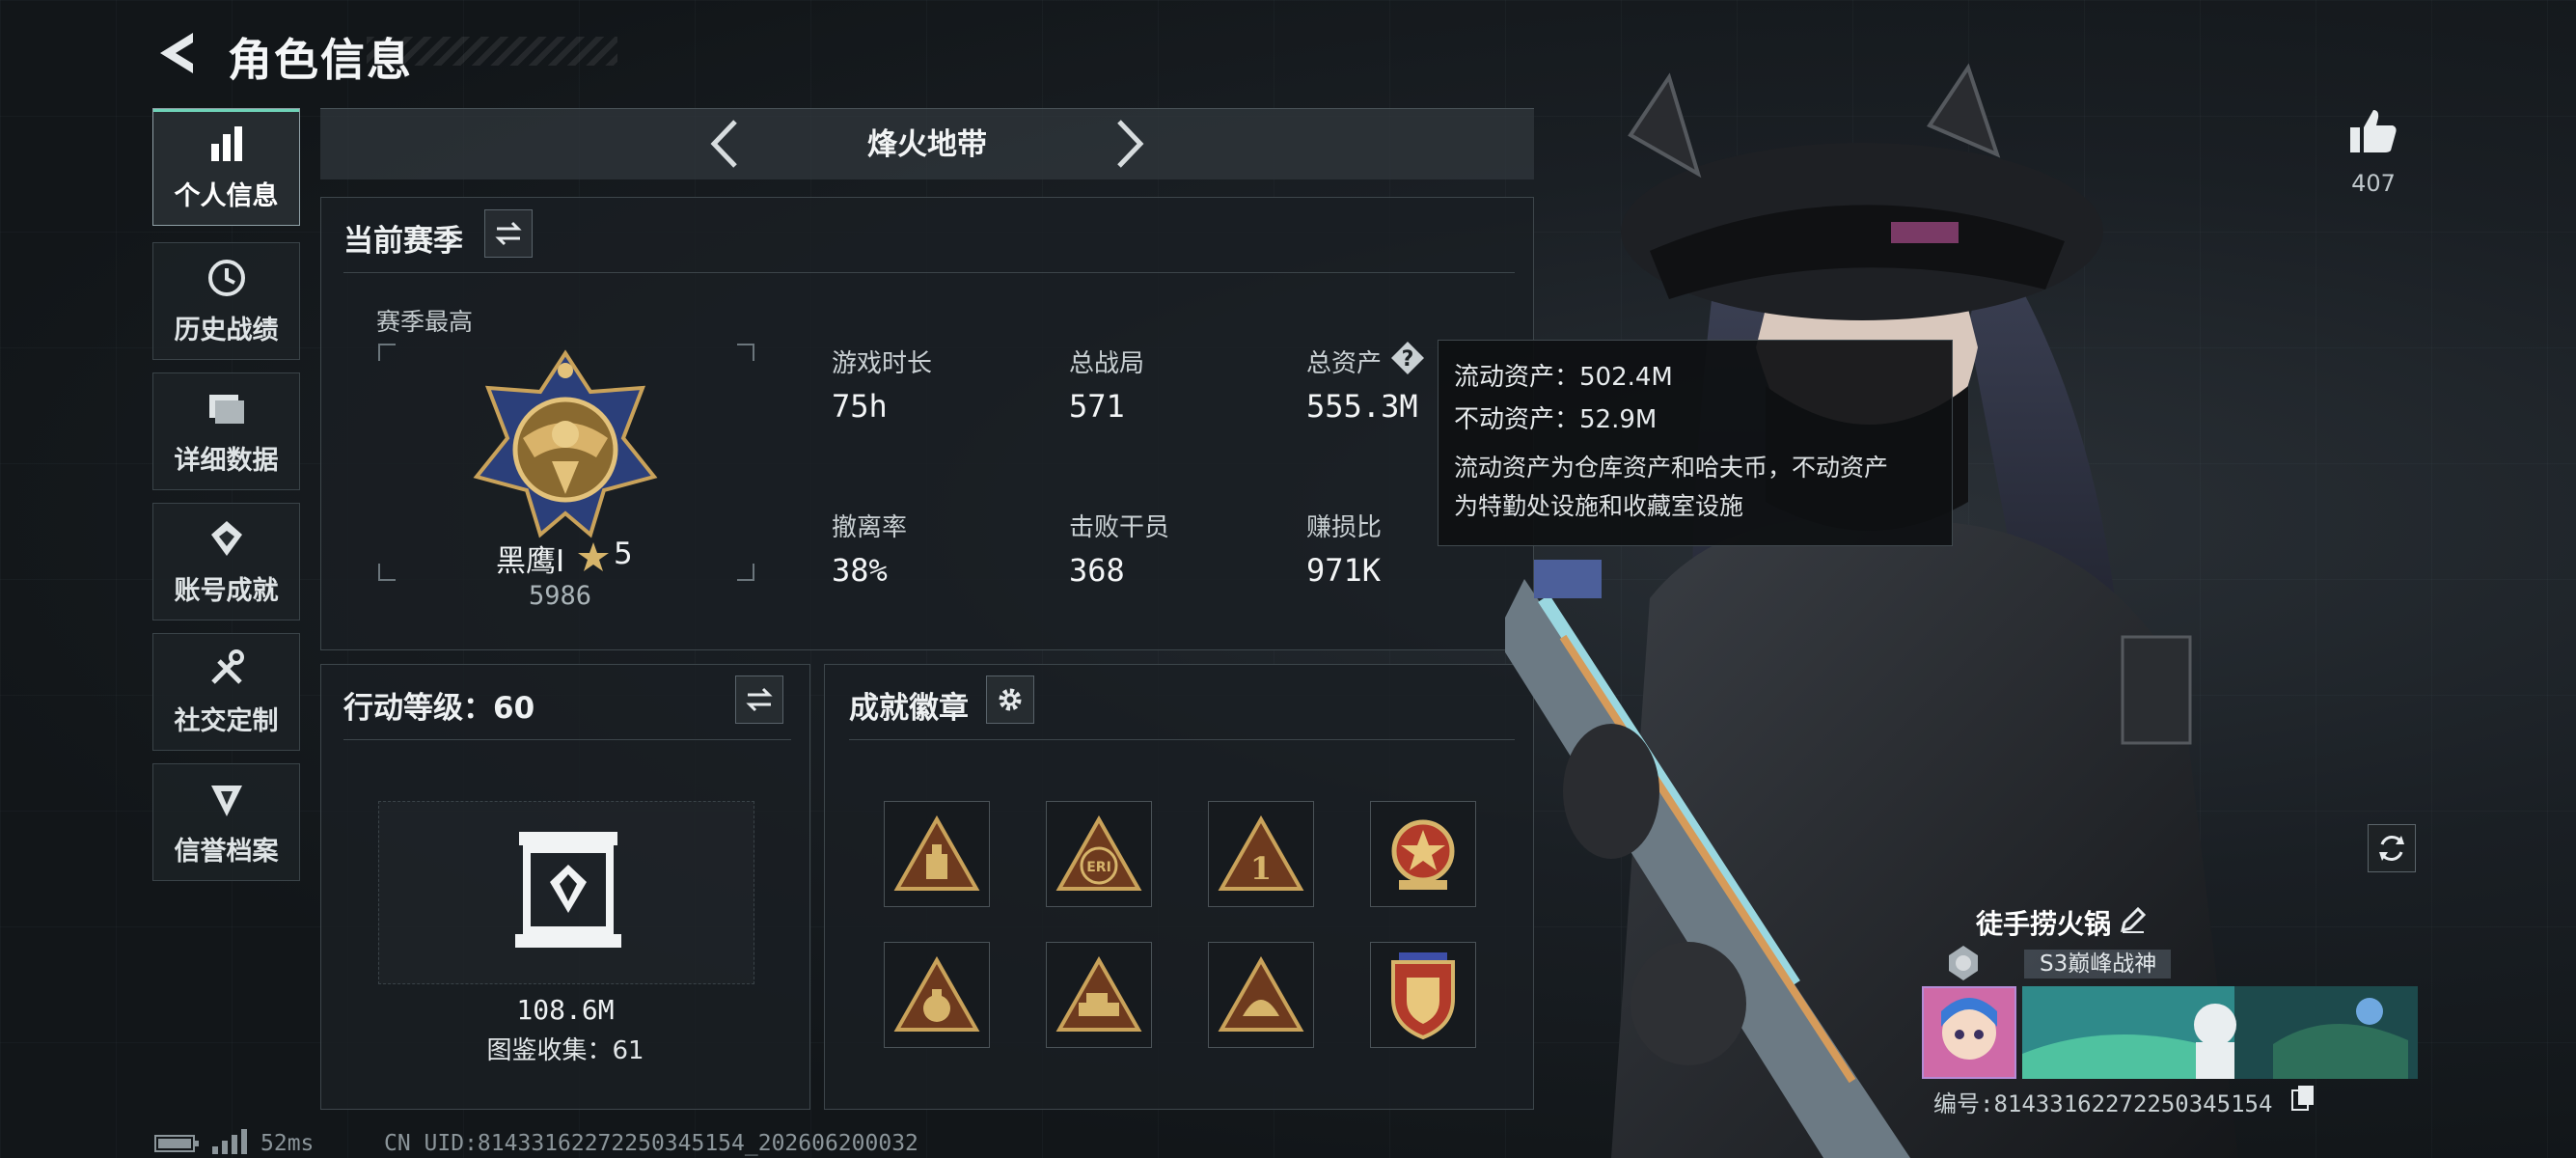  Describe the element at coordinates (530, 561) in the screenshot. I see `rank-name: 黑鹰I` at that location.